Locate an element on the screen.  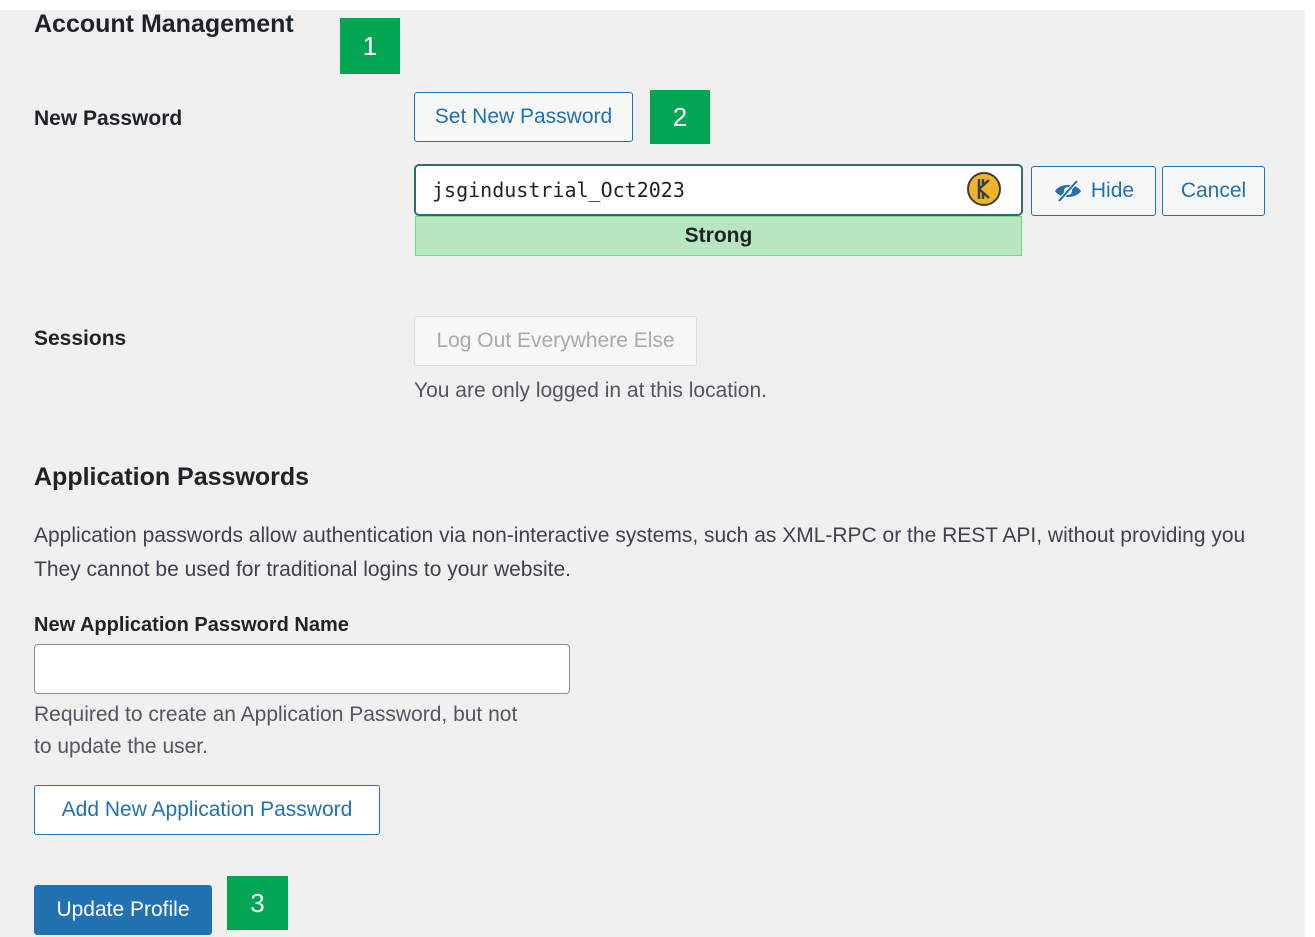
application-passwords-heading: Application Passwords is located at coordinates (172, 477).